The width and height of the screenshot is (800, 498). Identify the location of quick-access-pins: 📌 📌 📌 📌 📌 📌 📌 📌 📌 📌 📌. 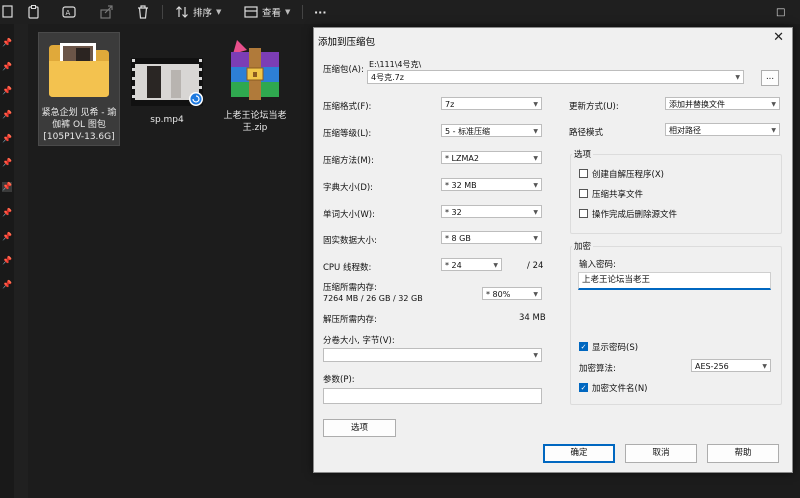
(7, 261).